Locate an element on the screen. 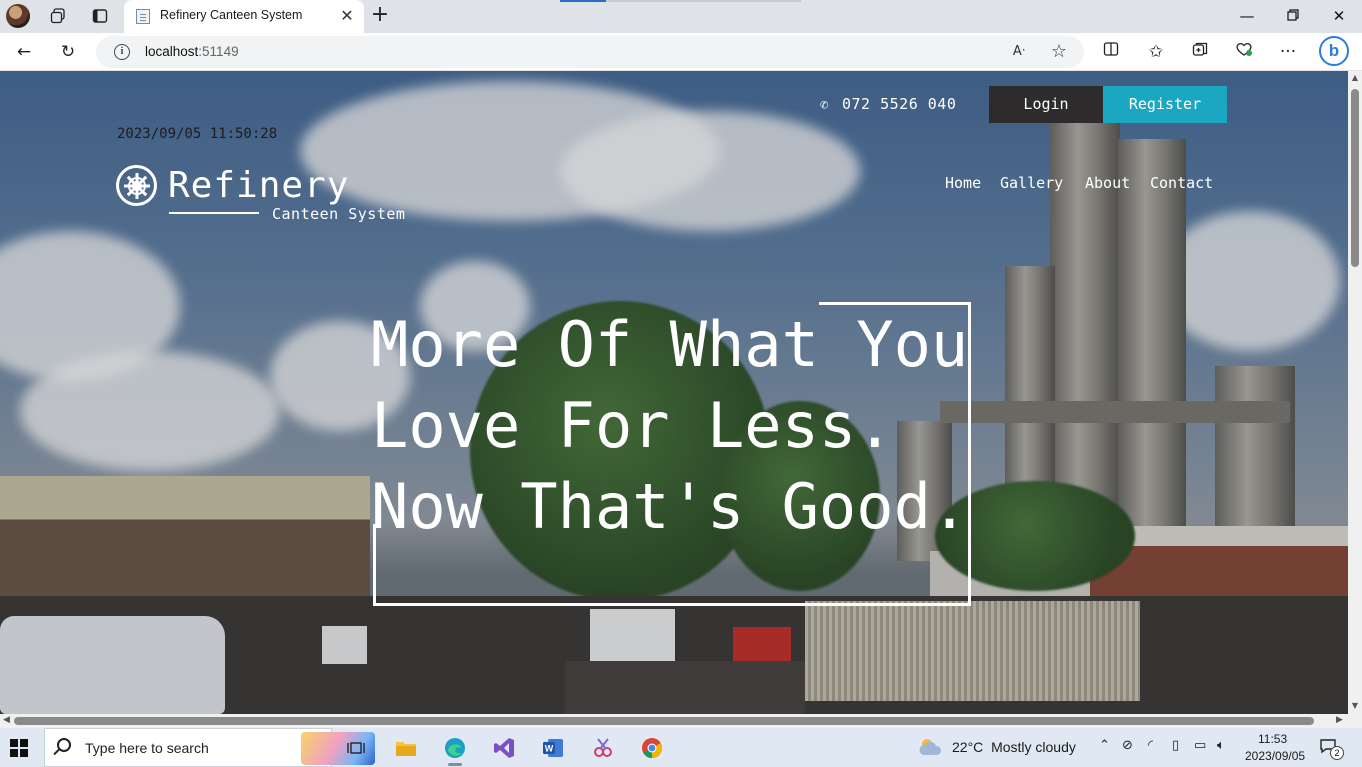 The height and width of the screenshot is (767, 1362). tab-title: Refinery Canteen System is located at coordinates (231, 15).